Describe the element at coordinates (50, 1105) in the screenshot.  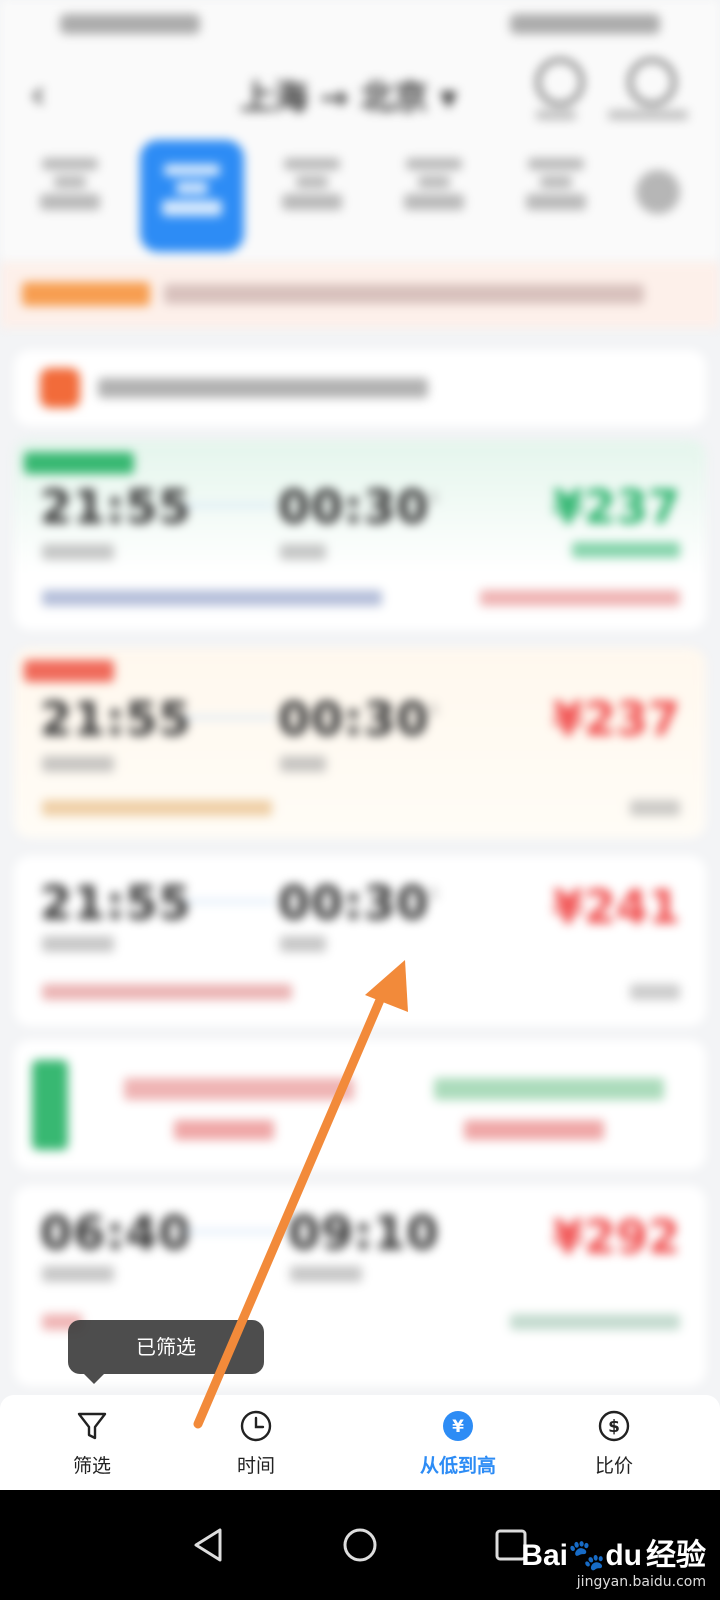
I see `transfer-tag` at that location.